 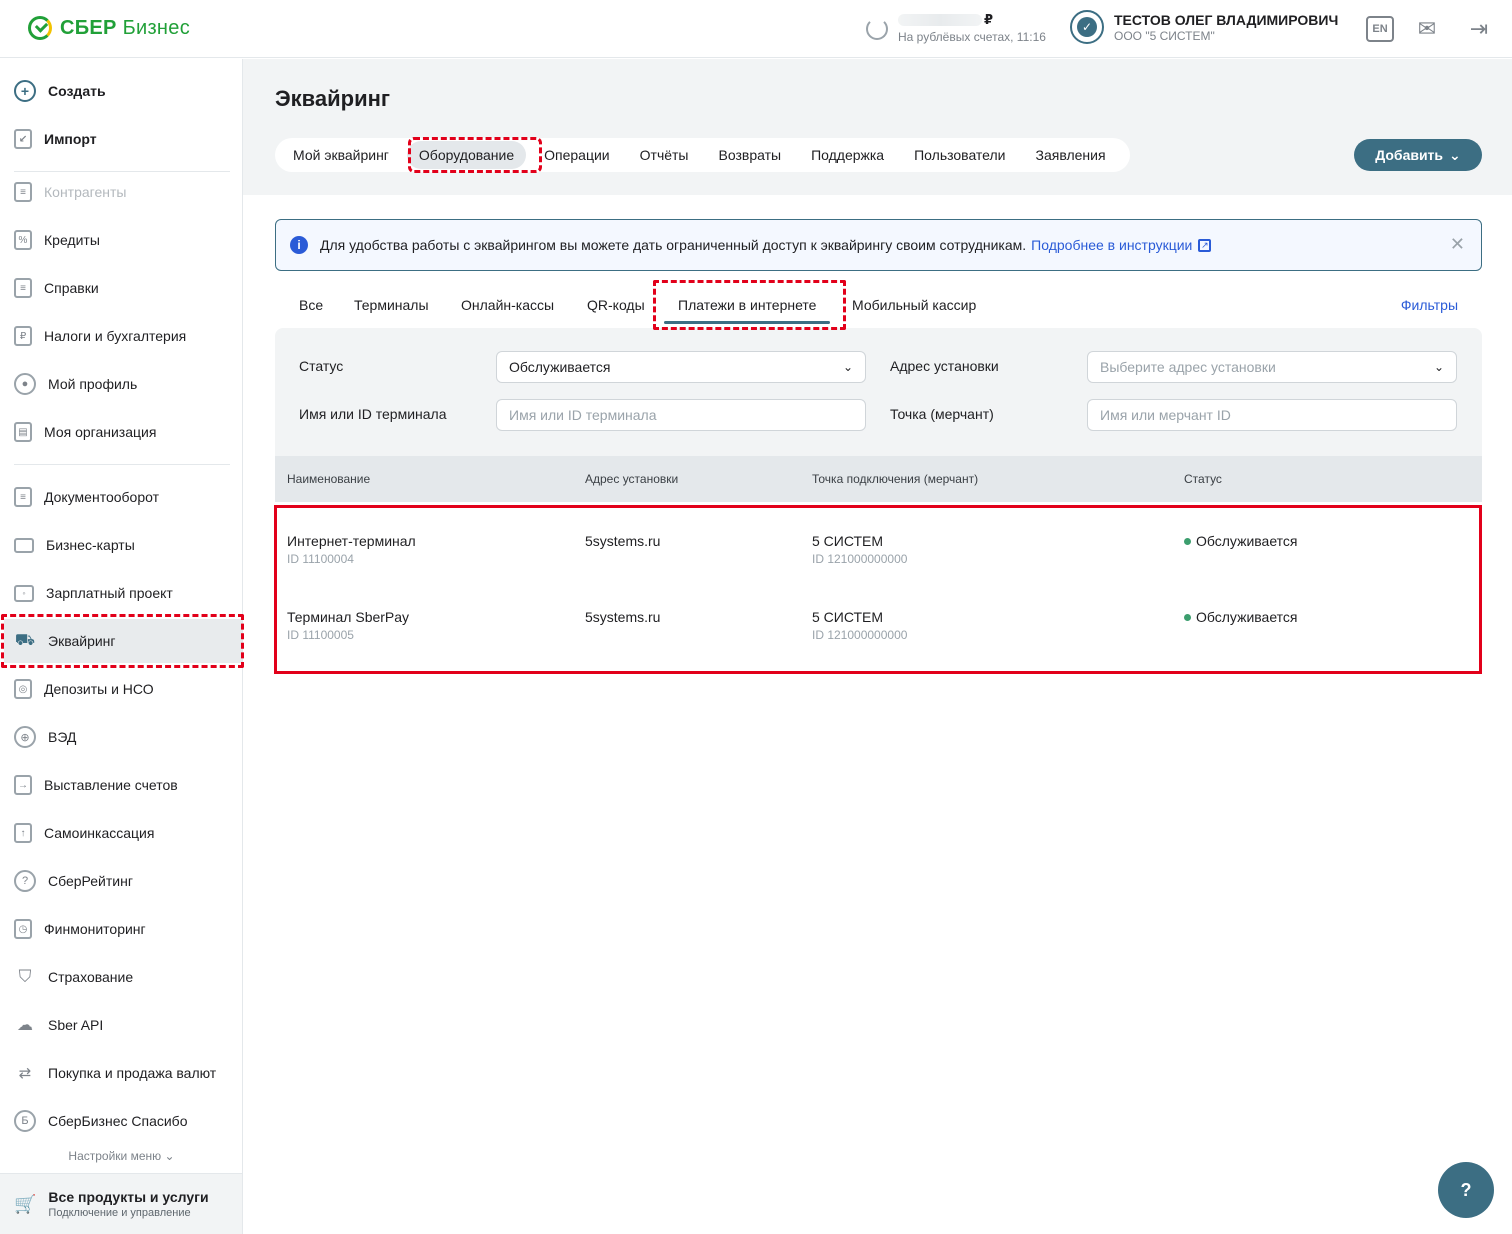 What do you see at coordinates (877, 127) in the screenshot?
I see `page-header-area` at bounding box center [877, 127].